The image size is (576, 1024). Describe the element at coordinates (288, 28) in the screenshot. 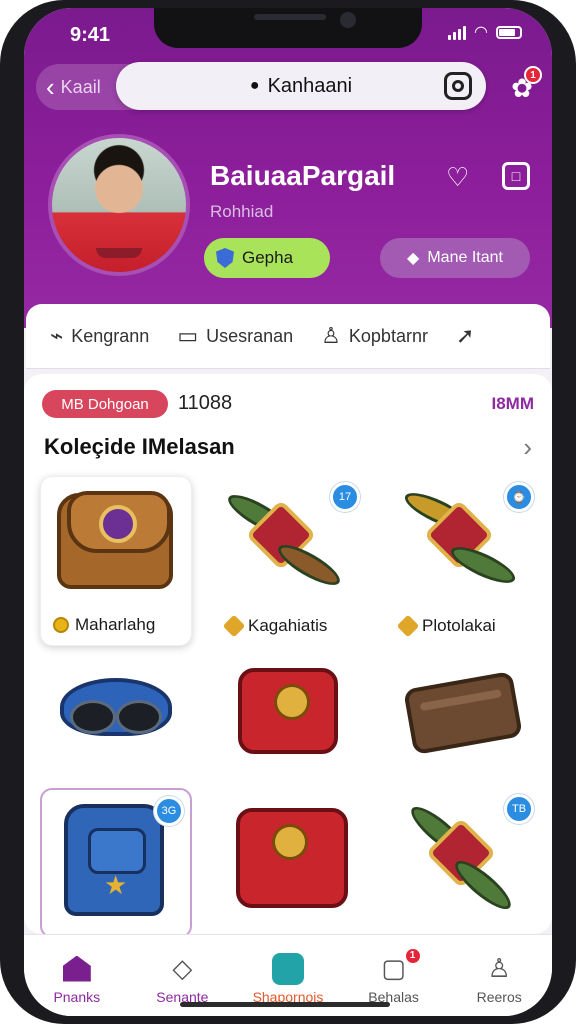

I see `notch` at that location.